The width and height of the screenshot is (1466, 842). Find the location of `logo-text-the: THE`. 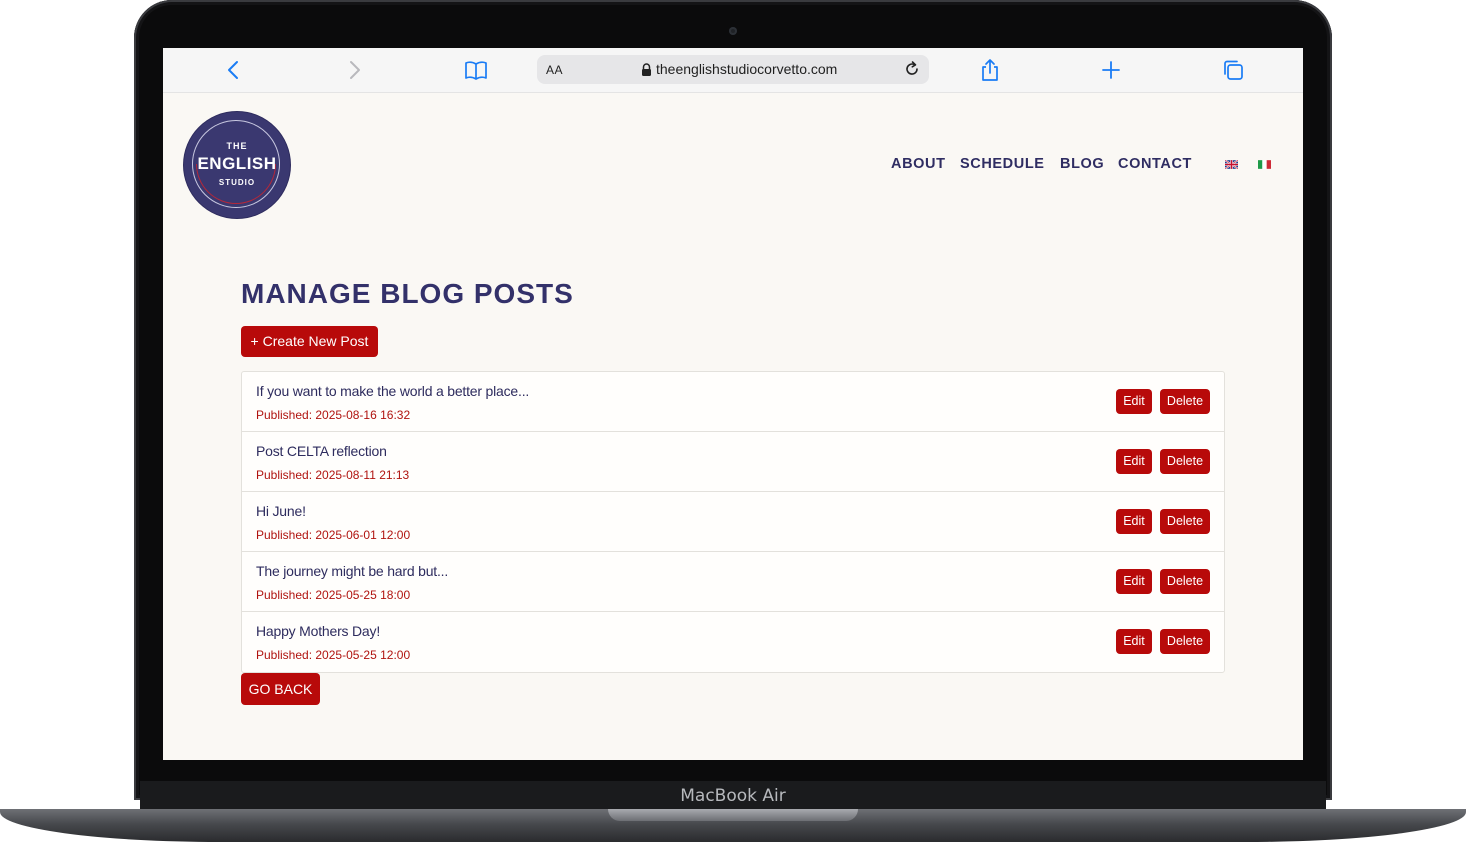

logo-text-the: THE is located at coordinates (237, 146).